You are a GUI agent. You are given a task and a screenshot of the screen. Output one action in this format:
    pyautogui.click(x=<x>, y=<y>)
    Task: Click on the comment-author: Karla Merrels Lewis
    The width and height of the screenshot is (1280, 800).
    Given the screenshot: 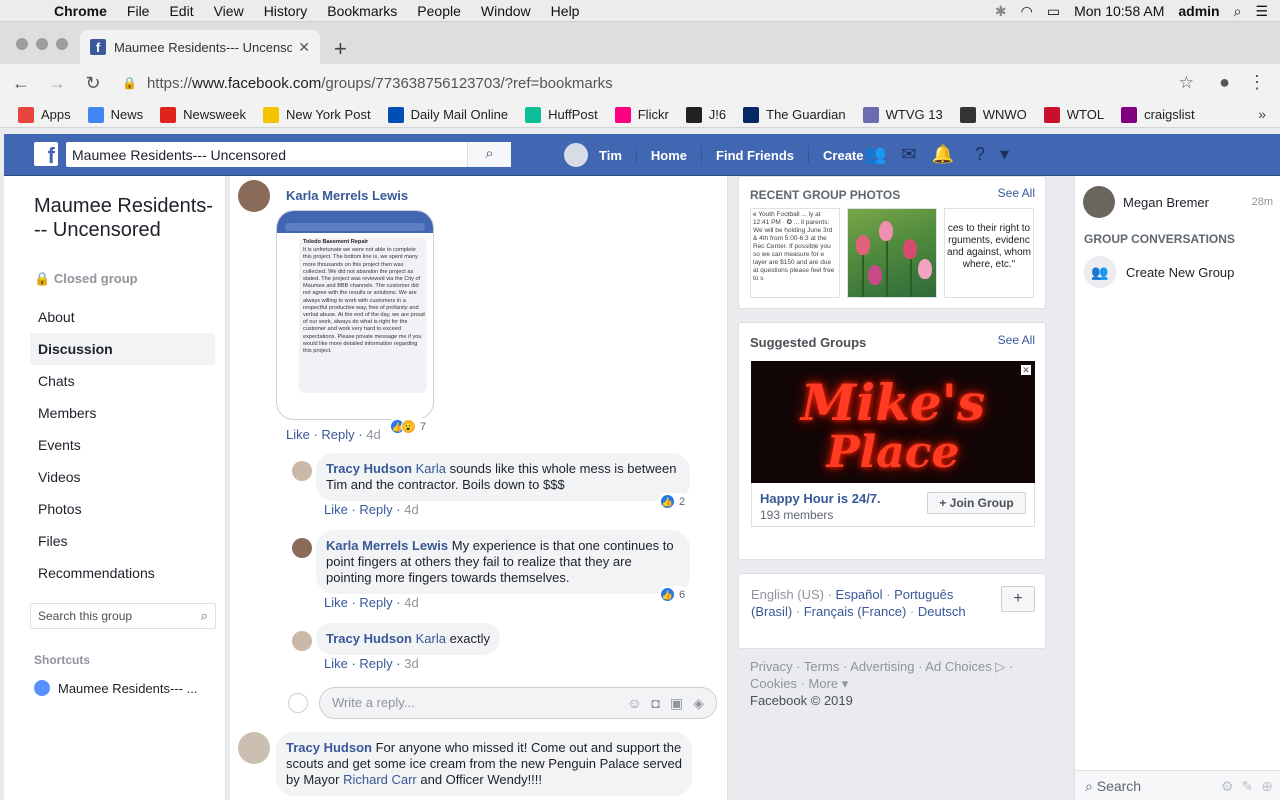 What is the action you would take?
    pyautogui.click(x=347, y=195)
    